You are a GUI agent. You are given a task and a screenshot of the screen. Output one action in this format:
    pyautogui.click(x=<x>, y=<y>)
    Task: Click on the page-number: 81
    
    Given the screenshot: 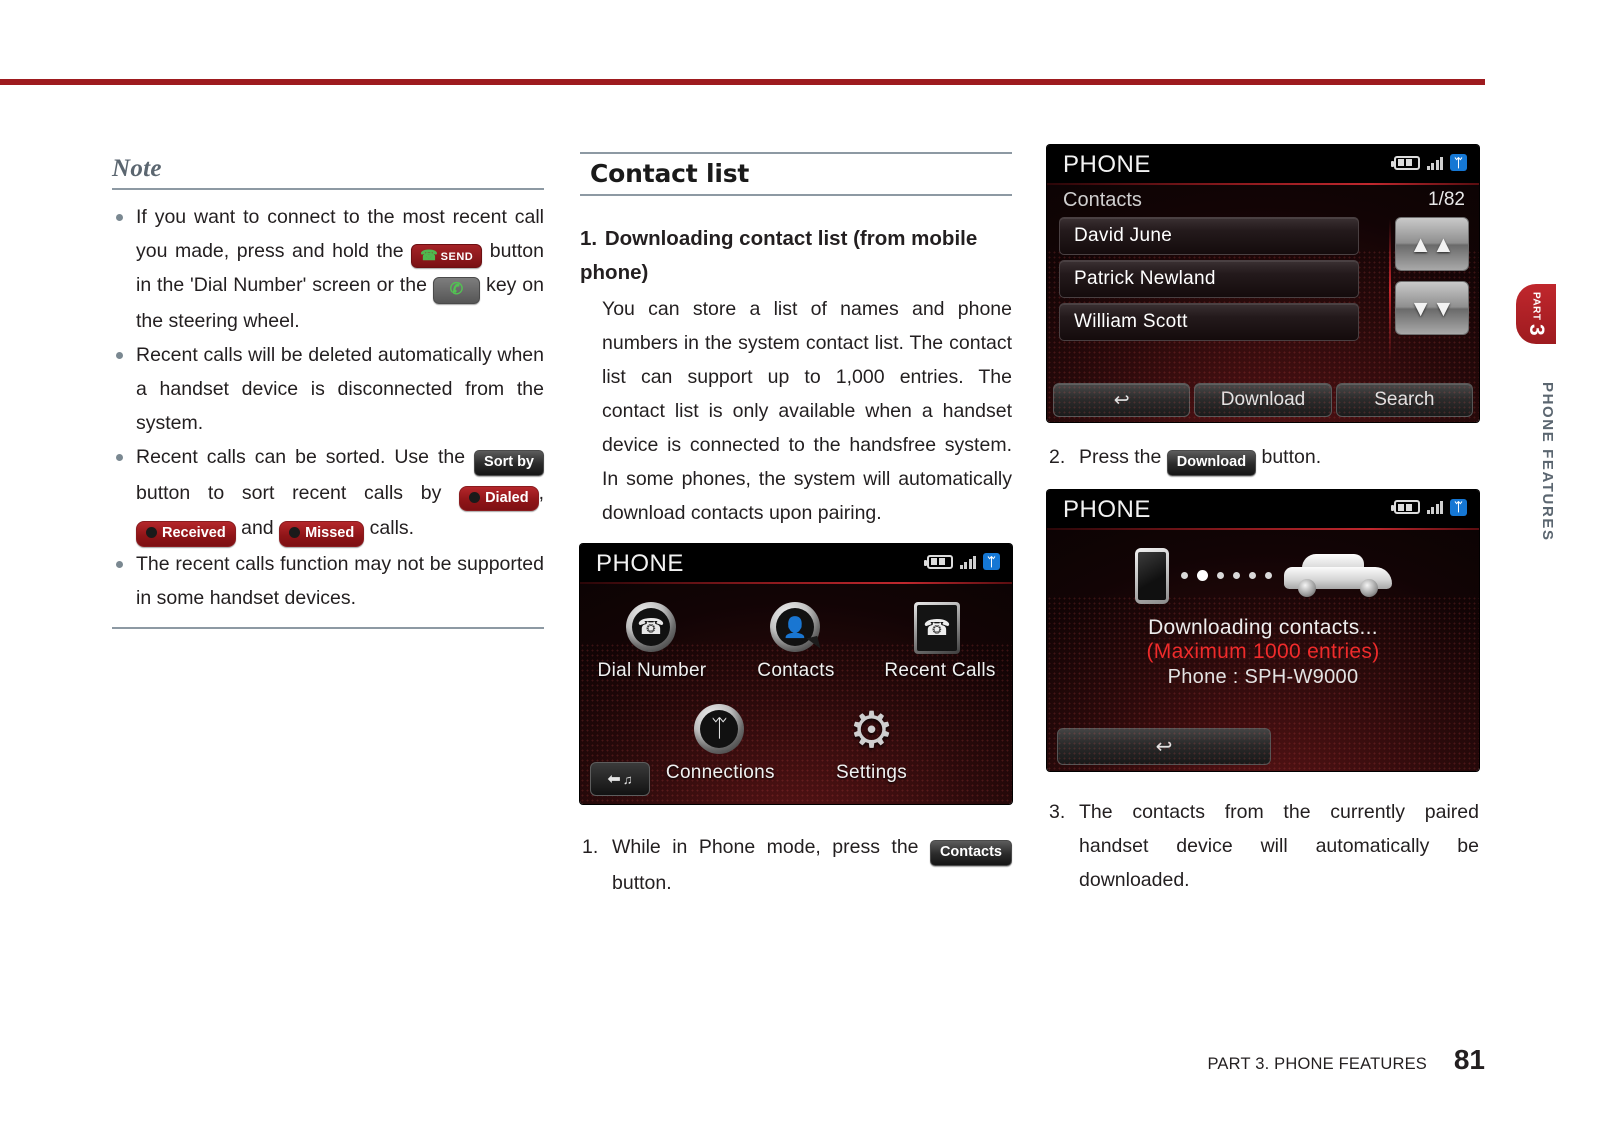 What is the action you would take?
    pyautogui.click(x=1469, y=1059)
    